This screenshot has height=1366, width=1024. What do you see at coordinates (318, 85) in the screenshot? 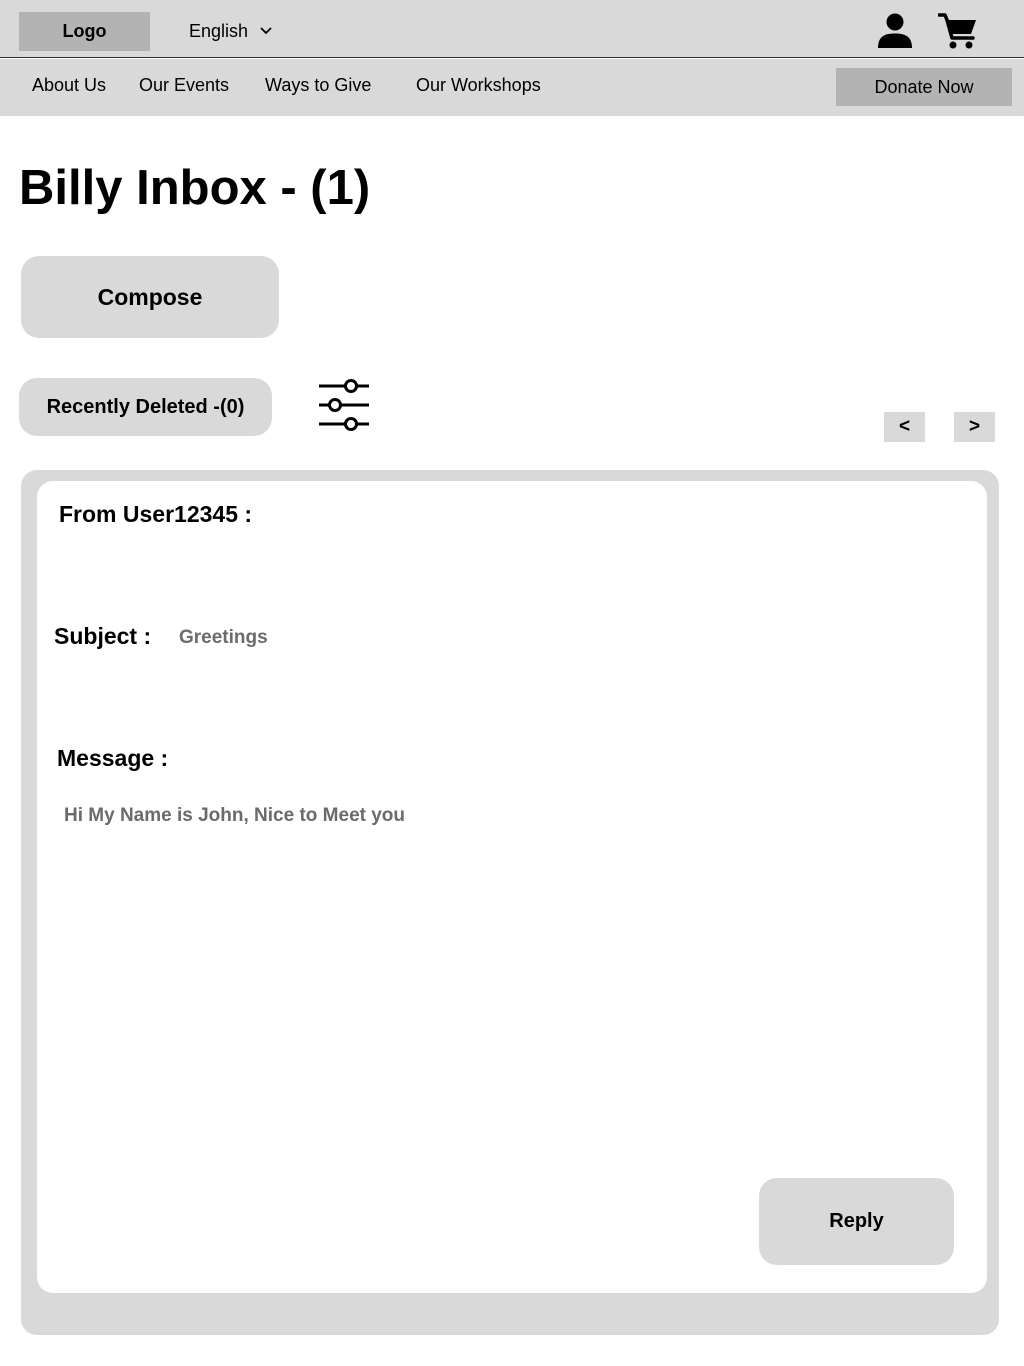
I see `nav-item-ways-to-give: Ways to Give` at bounding box center [318, 85].